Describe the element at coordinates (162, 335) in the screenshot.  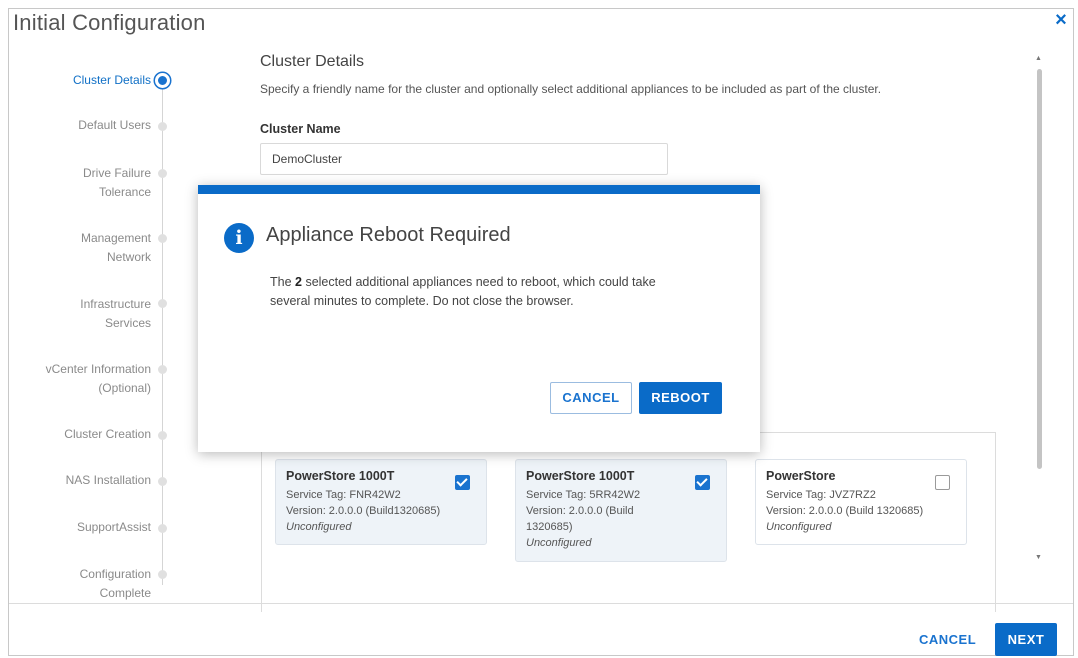
I see `stepper-line` at that location.